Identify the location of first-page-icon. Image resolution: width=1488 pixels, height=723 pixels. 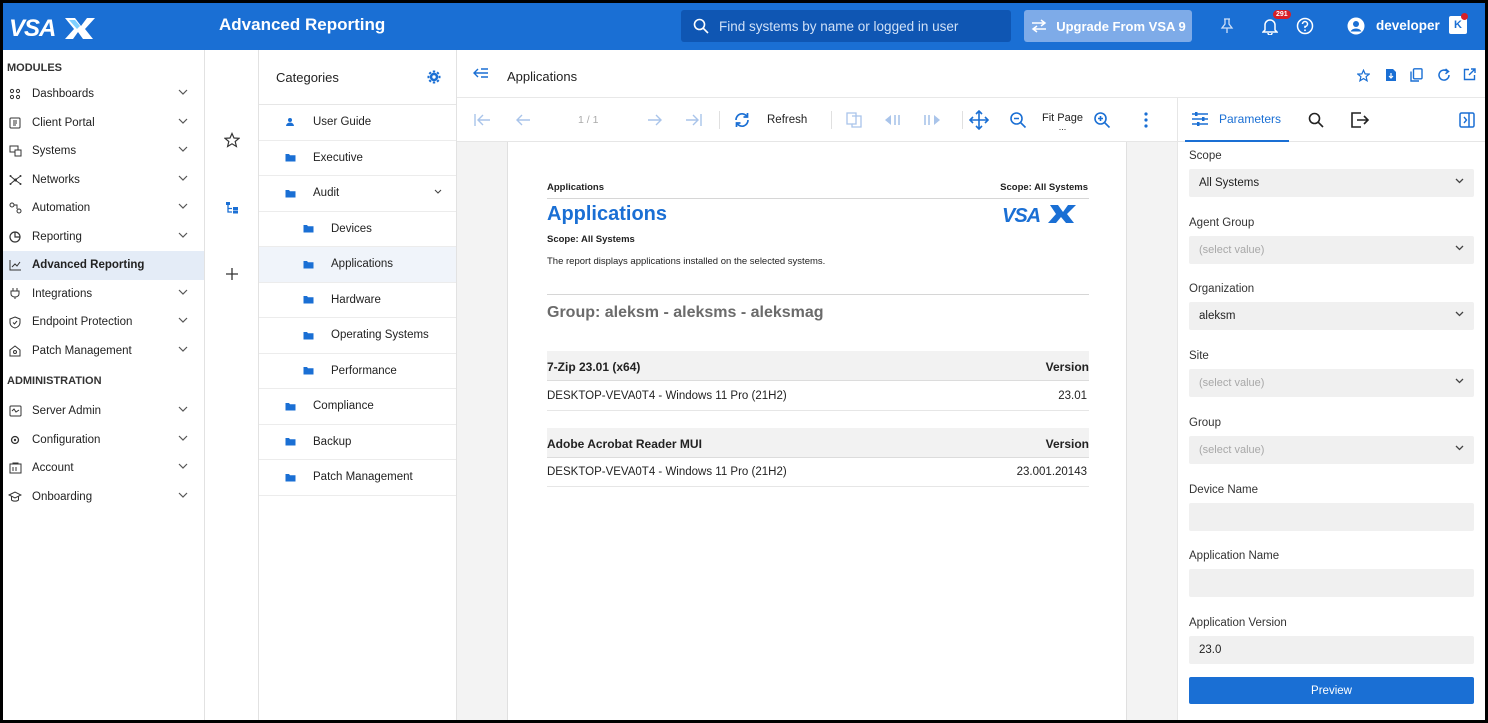
(482, 120).